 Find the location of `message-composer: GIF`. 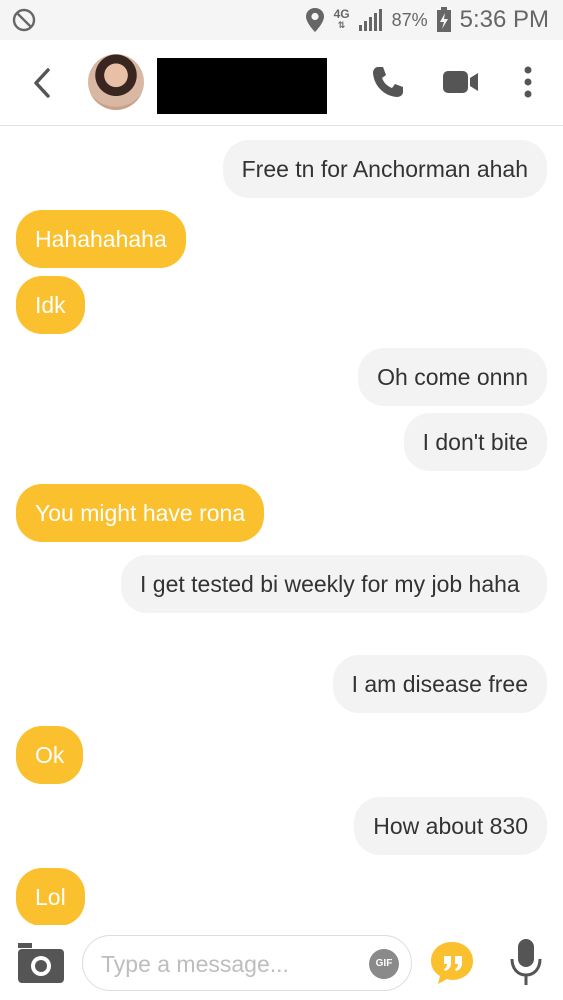

message-composer: GIF is located at coordinates (281, 962).